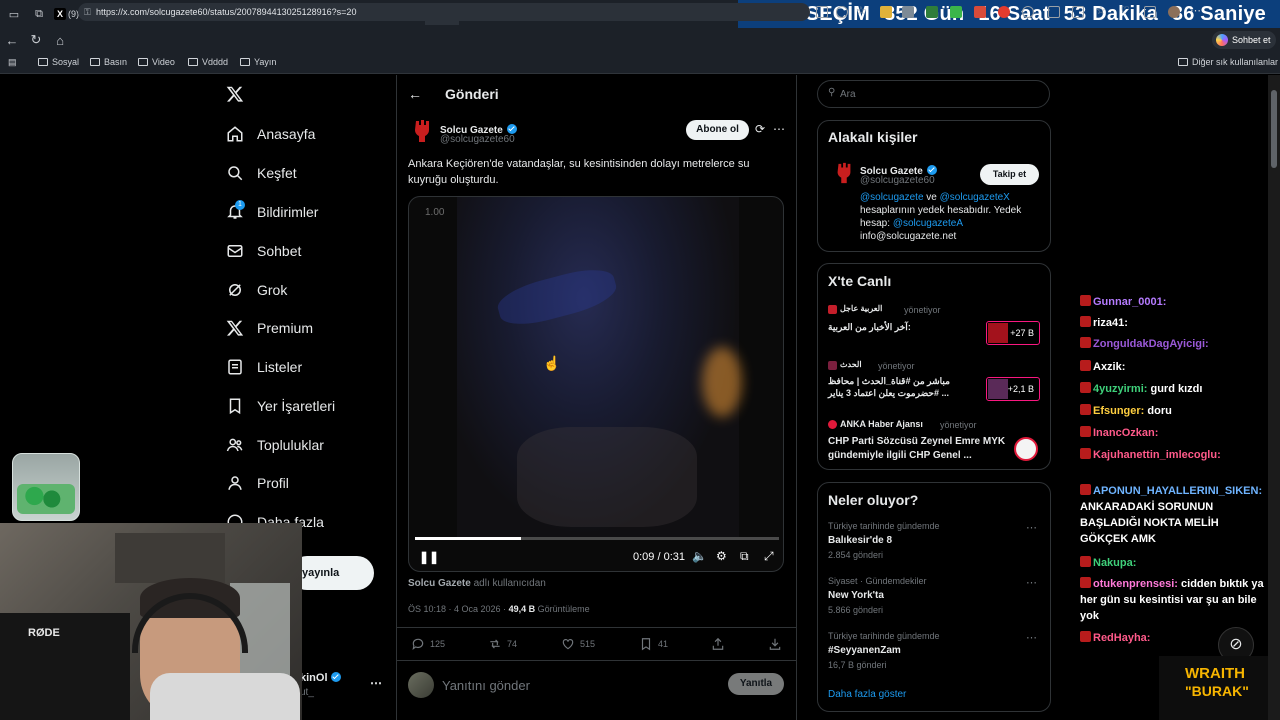 This screenshot has height=720, width=1280. What do you see at coordinates (58, 62) in the screenshot?
I see `bookmark-folder: Sosyal` at bounding box center [58, 62].